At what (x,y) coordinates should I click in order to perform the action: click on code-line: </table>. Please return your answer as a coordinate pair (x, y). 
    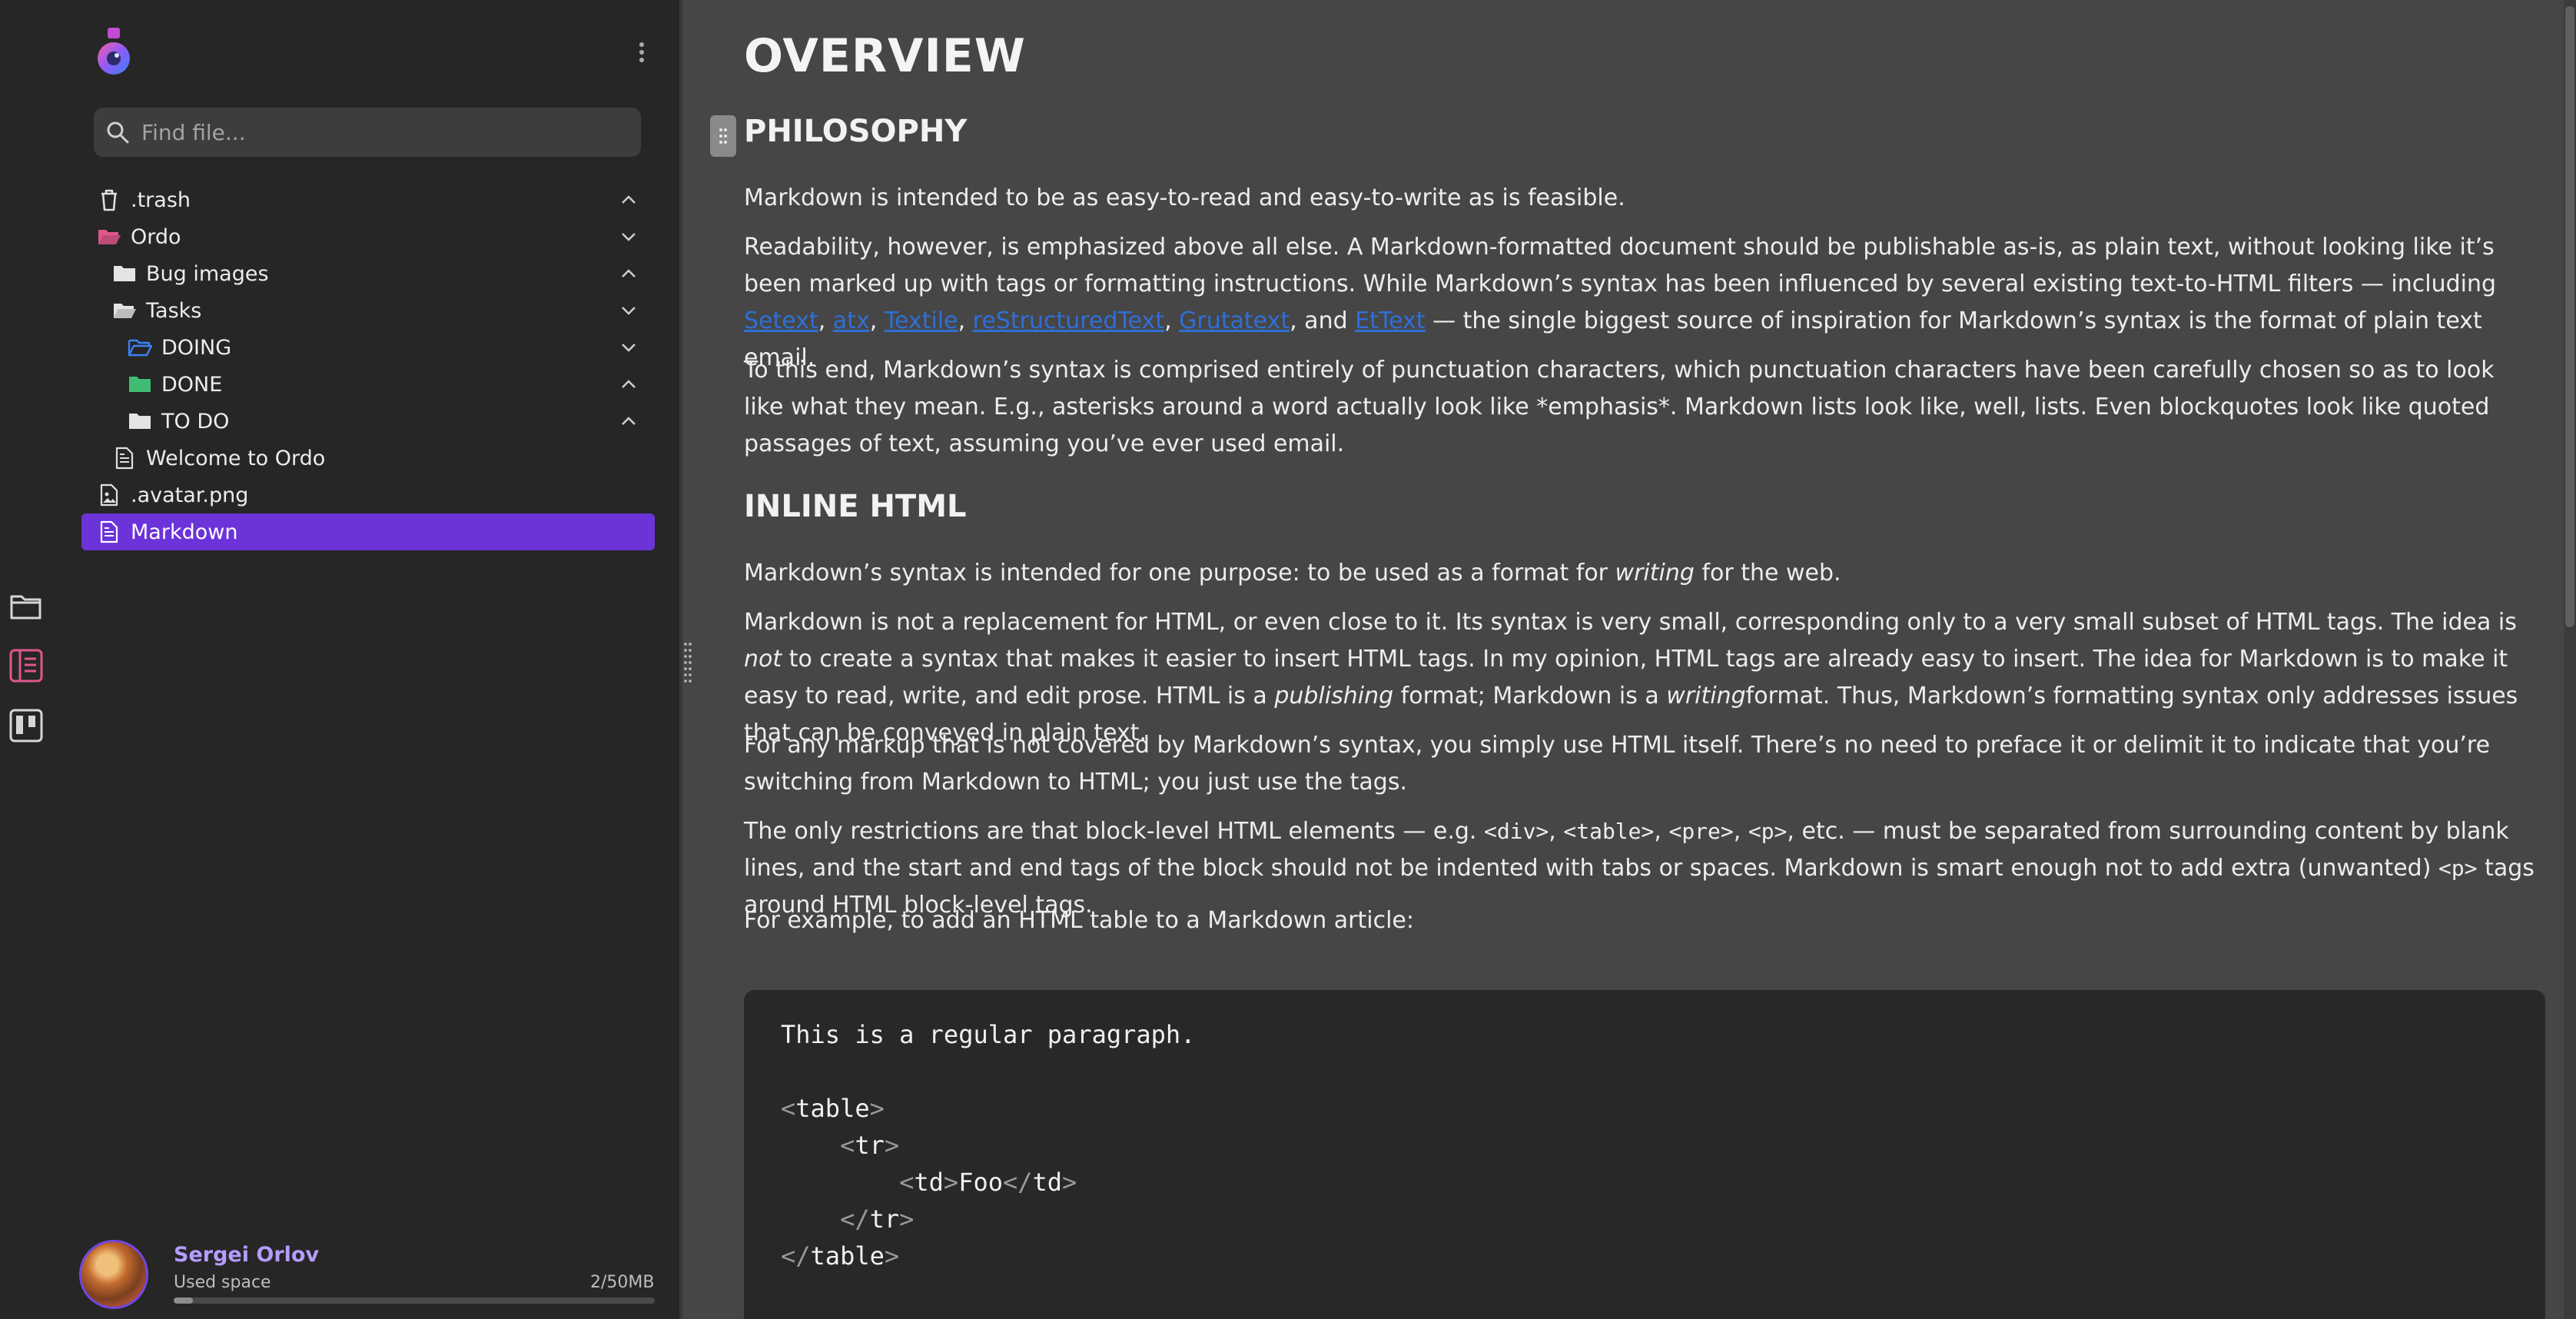
    Looking at the image, I should click on (1644, 1256).